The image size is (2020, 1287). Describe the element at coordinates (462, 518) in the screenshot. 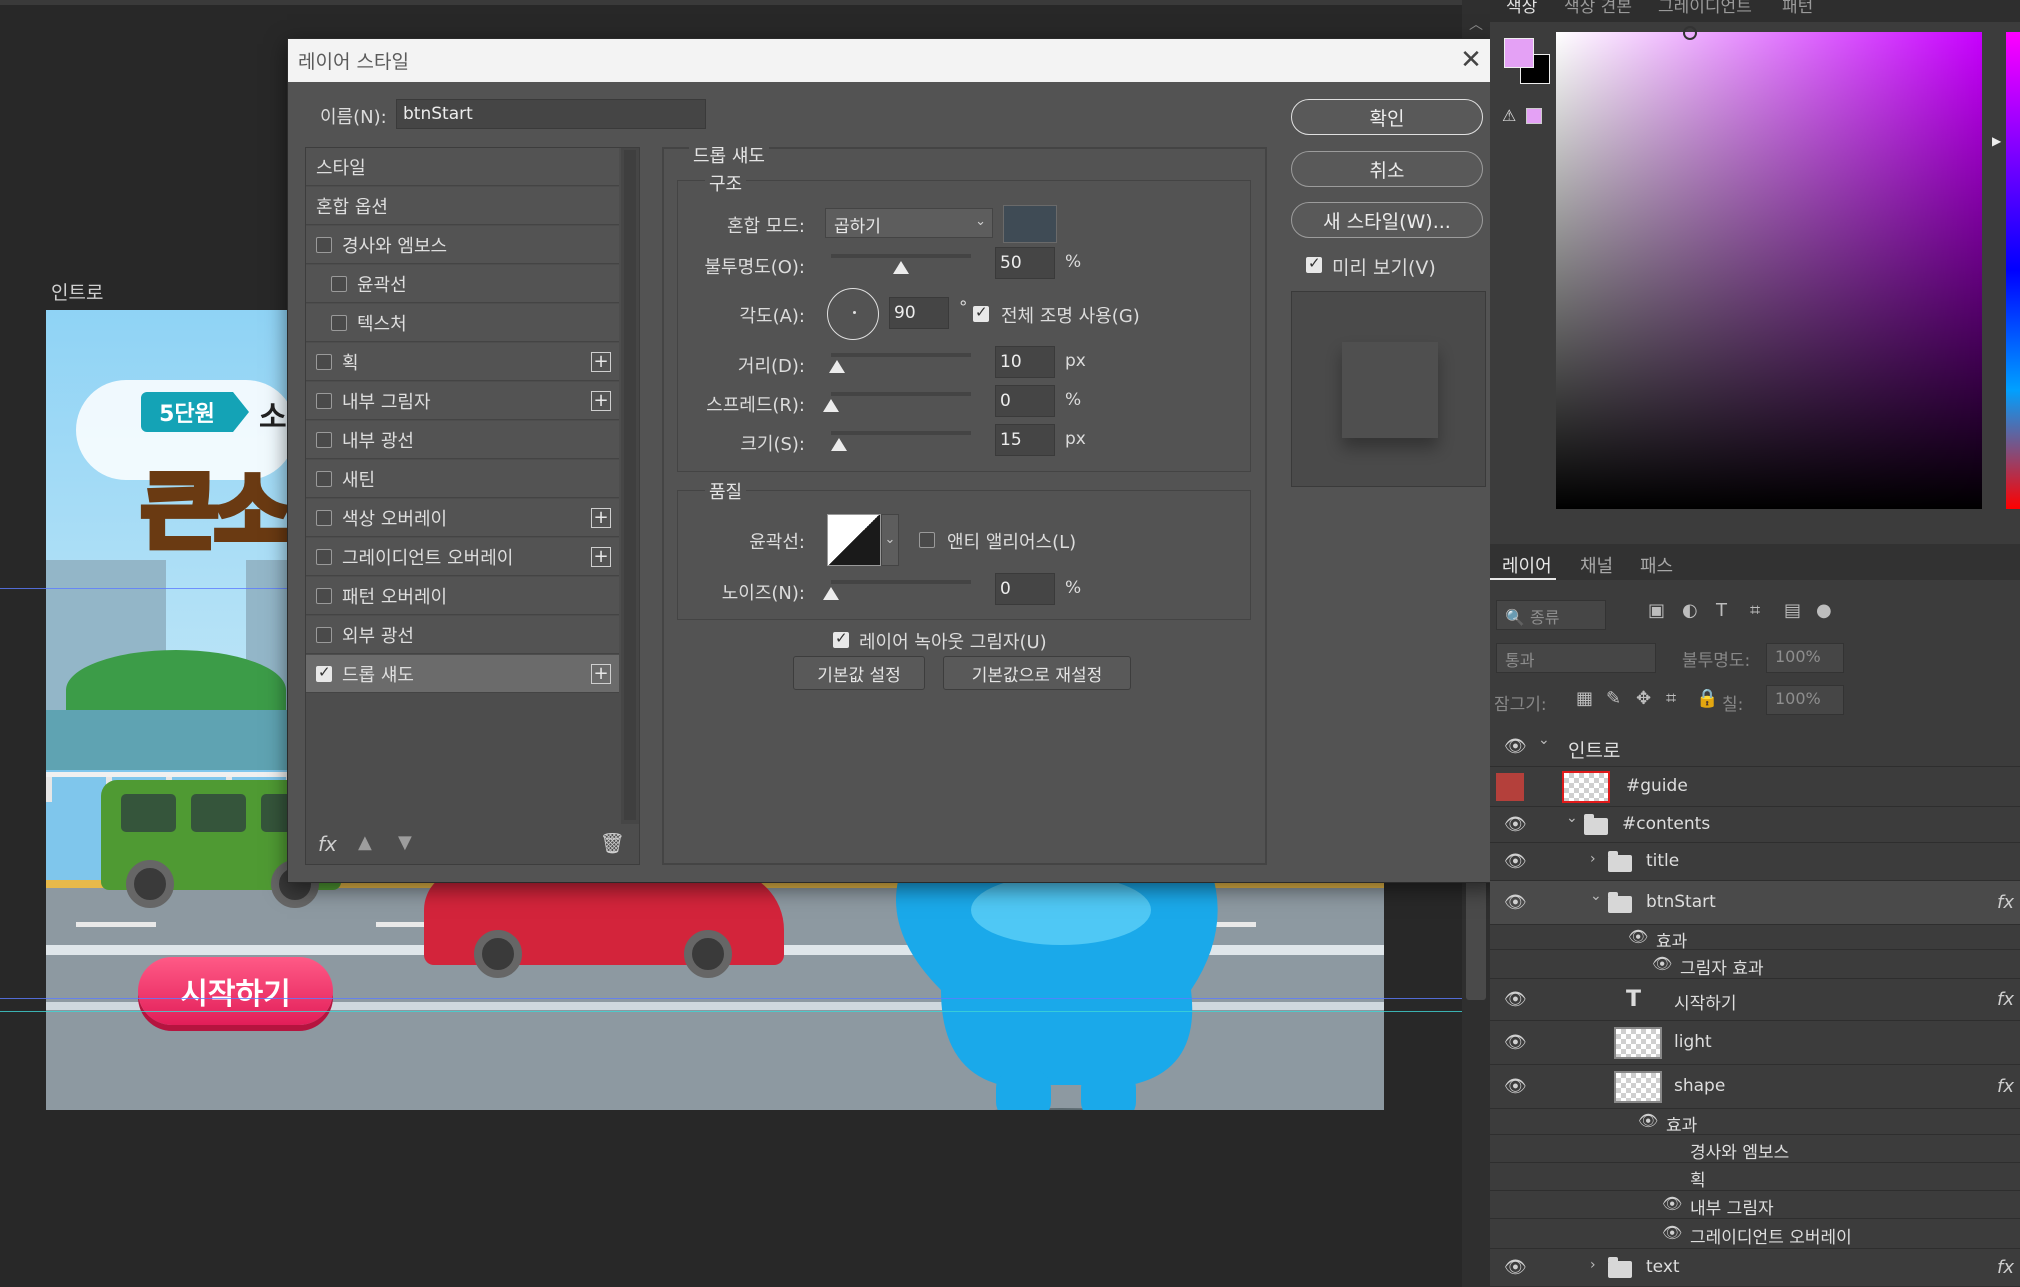

I see `style-list-item: 색상 오버레이 +` at that location.